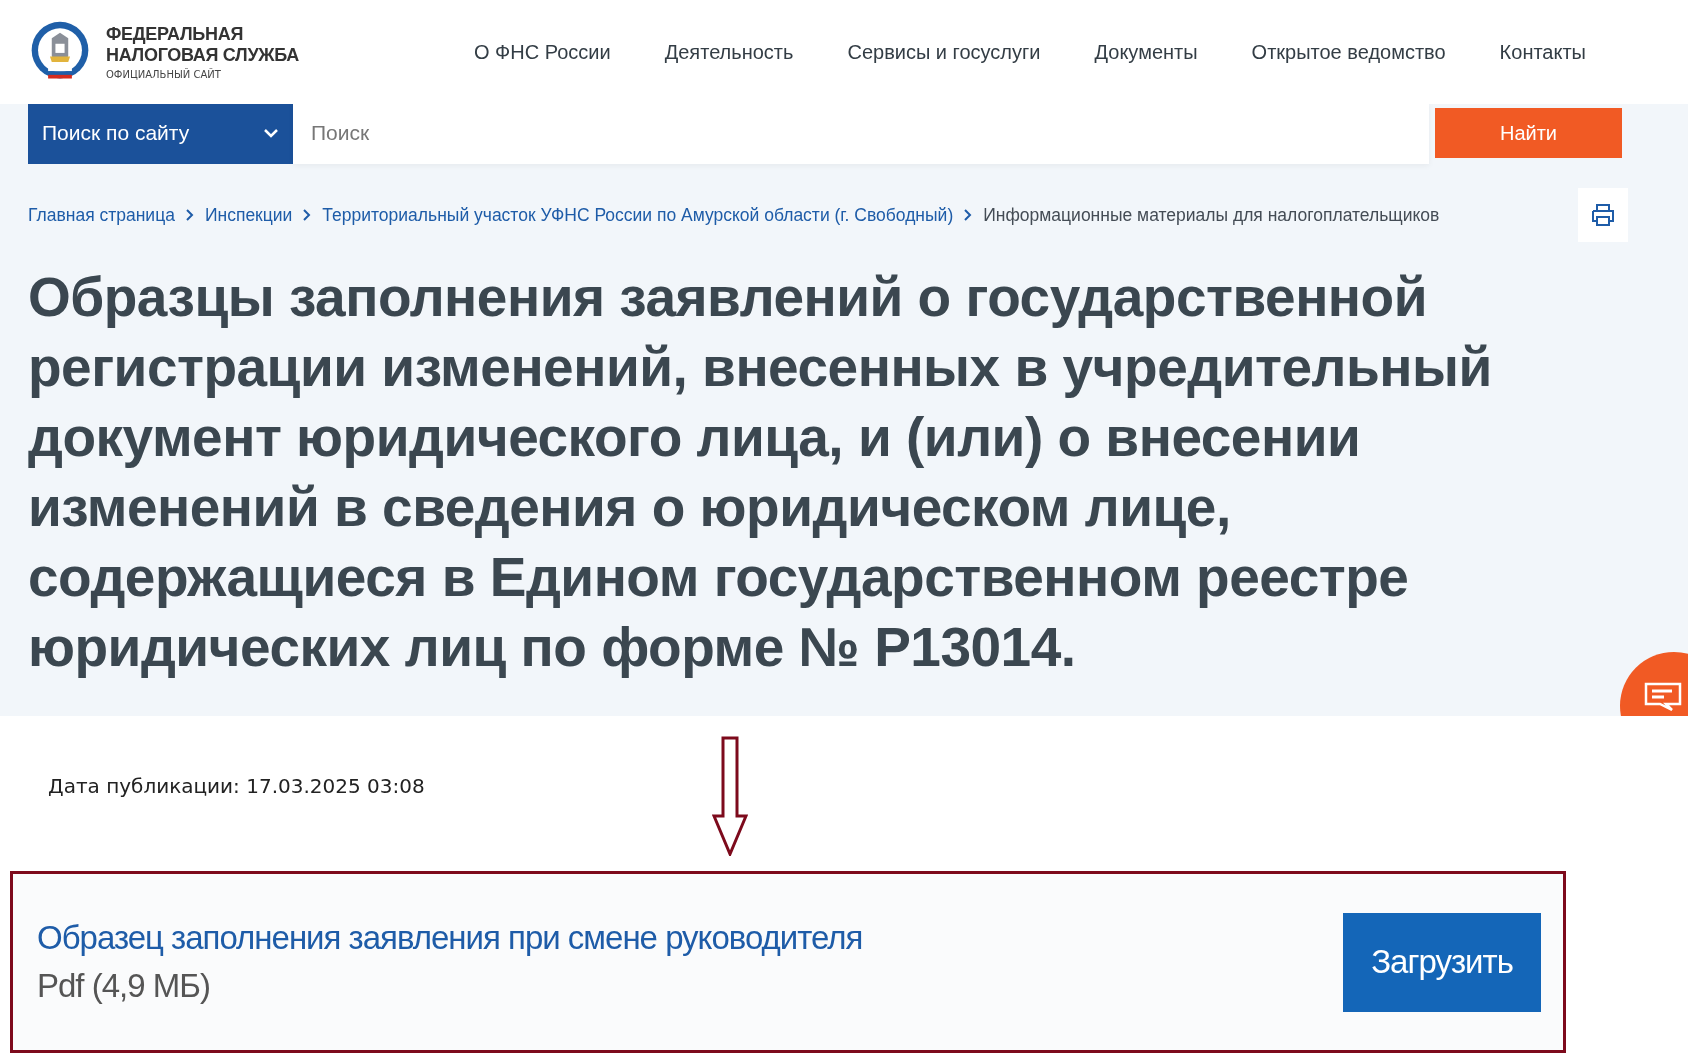 The image size is (1688, 1063). What do you see at coordinates (164, 74) in the screenshot?
I see `logo-subtitle: ОФИЦИАЛЬНЫЙ САЙТ` at bounding box center [164, 74].